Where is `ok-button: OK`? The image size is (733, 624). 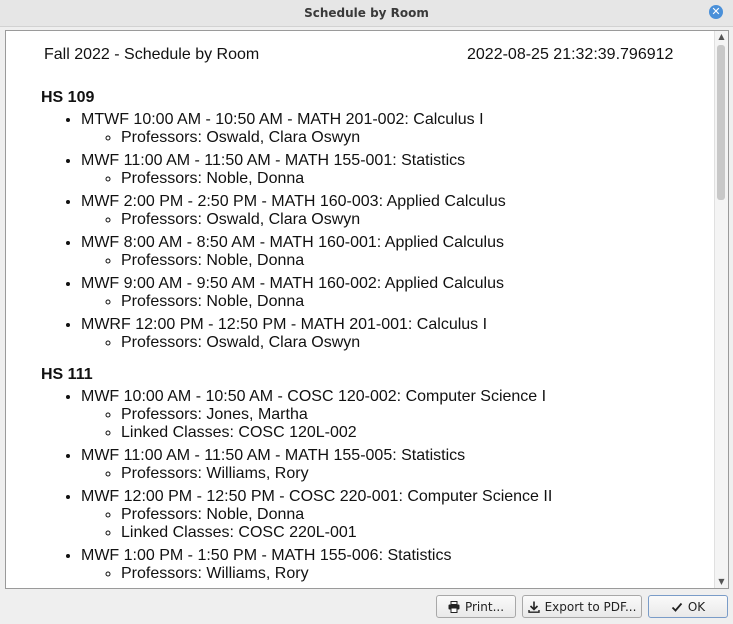 ok-button: OK is located at coordinates (688, 606).